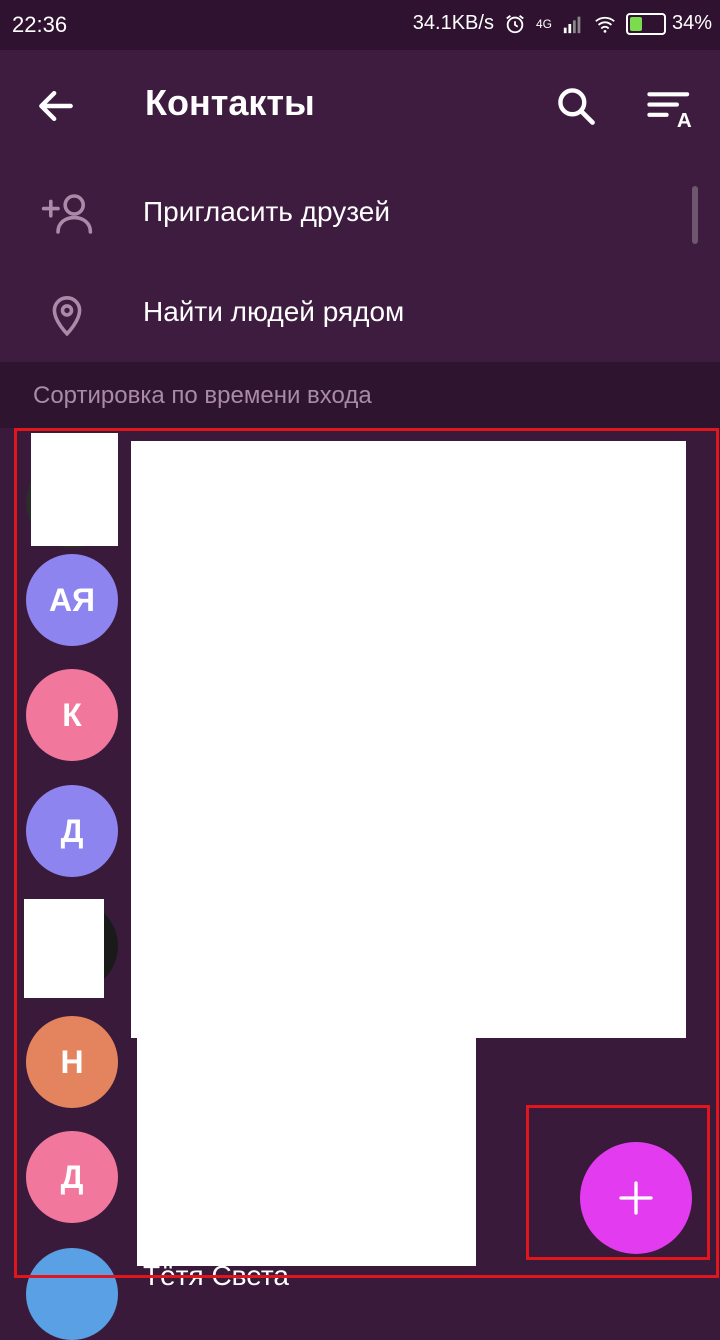  Describe the element at coordinates (67, 214) in the screenshot. I see `add-person-icon` at that location.